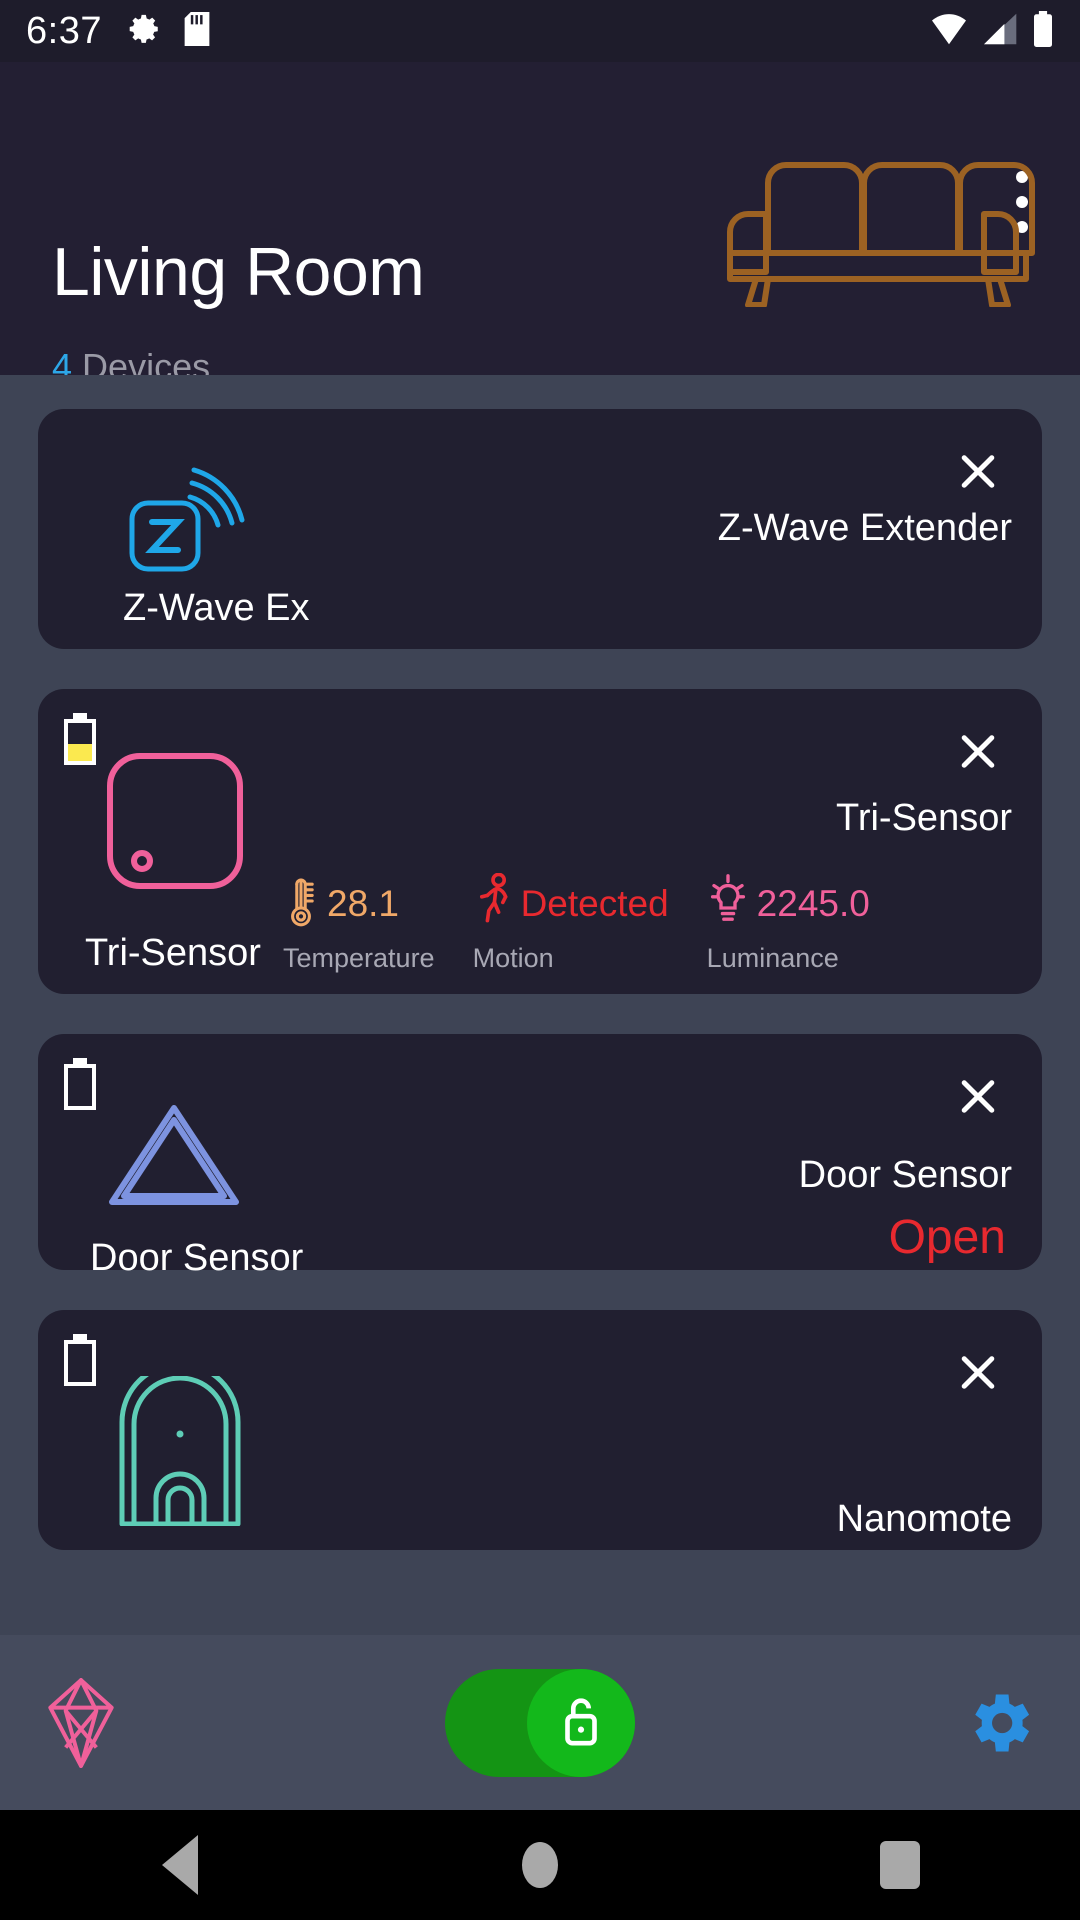 Image resolution: width=1080 pixels, height=1920 pixels. I want to click on nanomote-icon, so click(180, 1446).